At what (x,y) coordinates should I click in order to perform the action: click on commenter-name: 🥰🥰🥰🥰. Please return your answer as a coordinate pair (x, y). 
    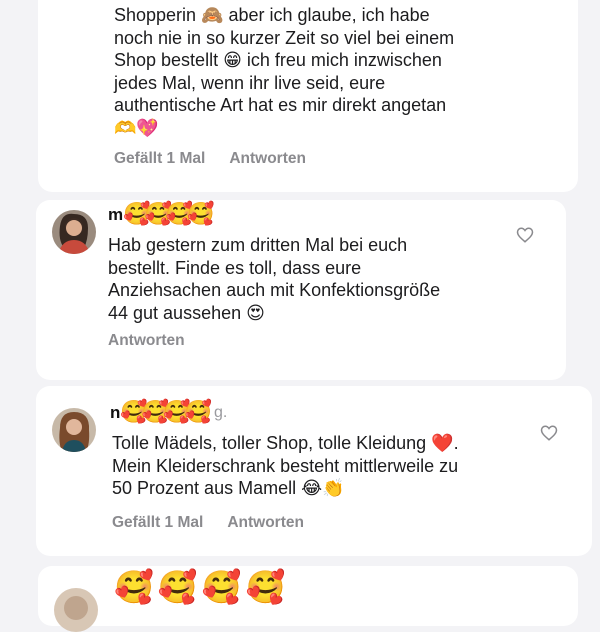
    Looking at the image, I should click on (201, 587).